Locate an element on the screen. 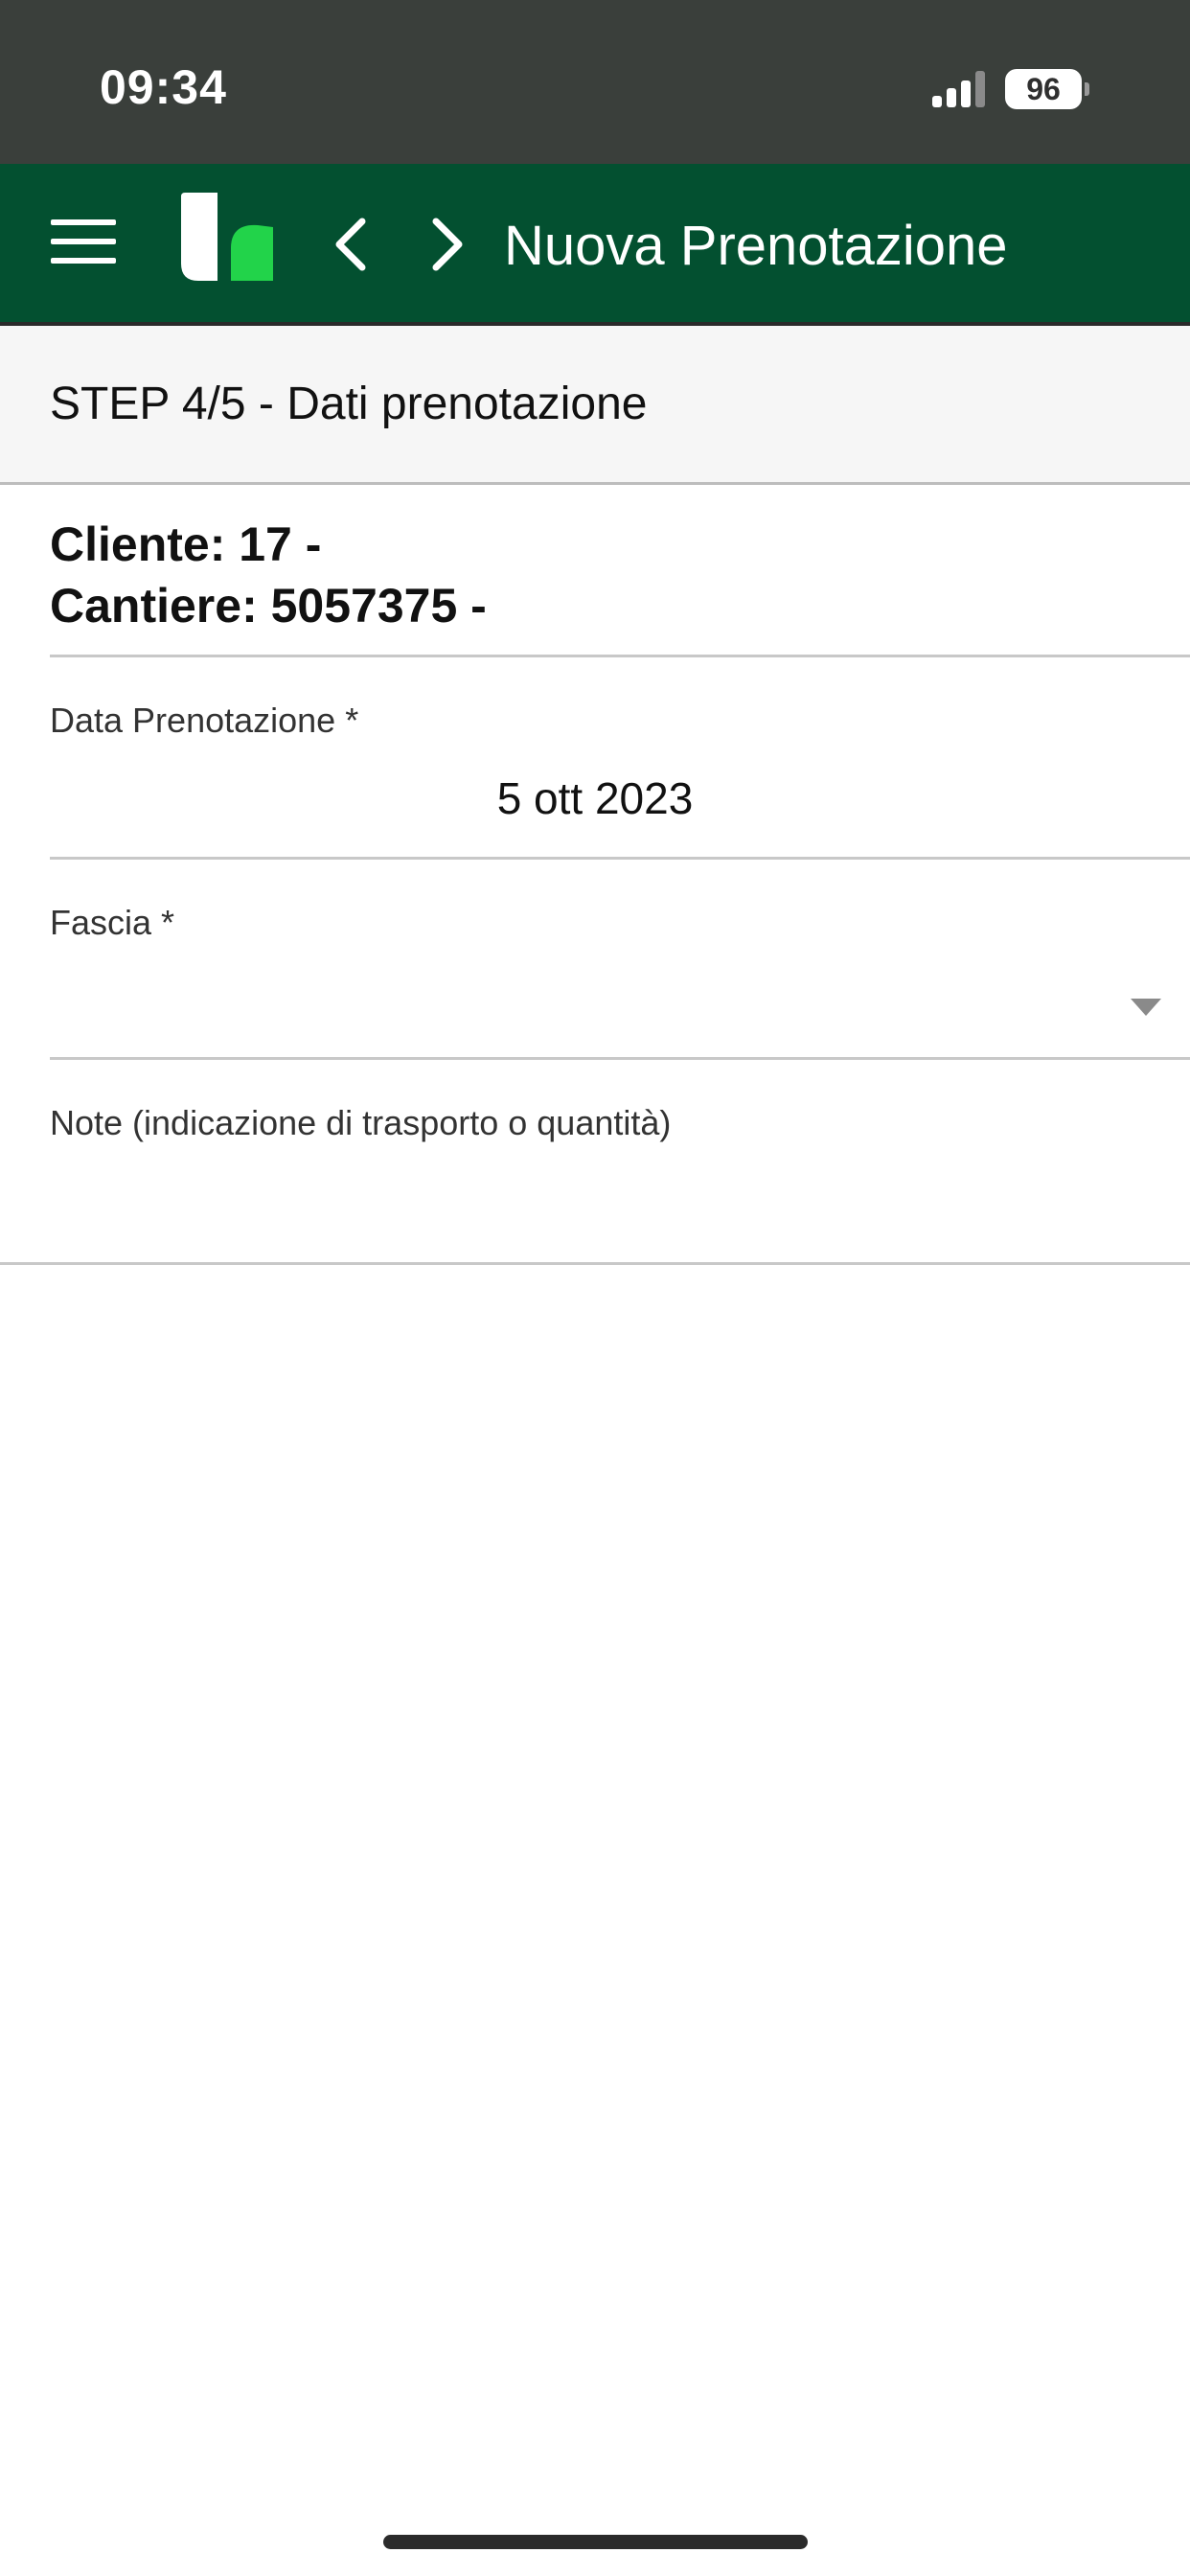 This screenshot has height=2576, width=1190. dropdown-arrow-icon is located at coordinates (1146, 1008).